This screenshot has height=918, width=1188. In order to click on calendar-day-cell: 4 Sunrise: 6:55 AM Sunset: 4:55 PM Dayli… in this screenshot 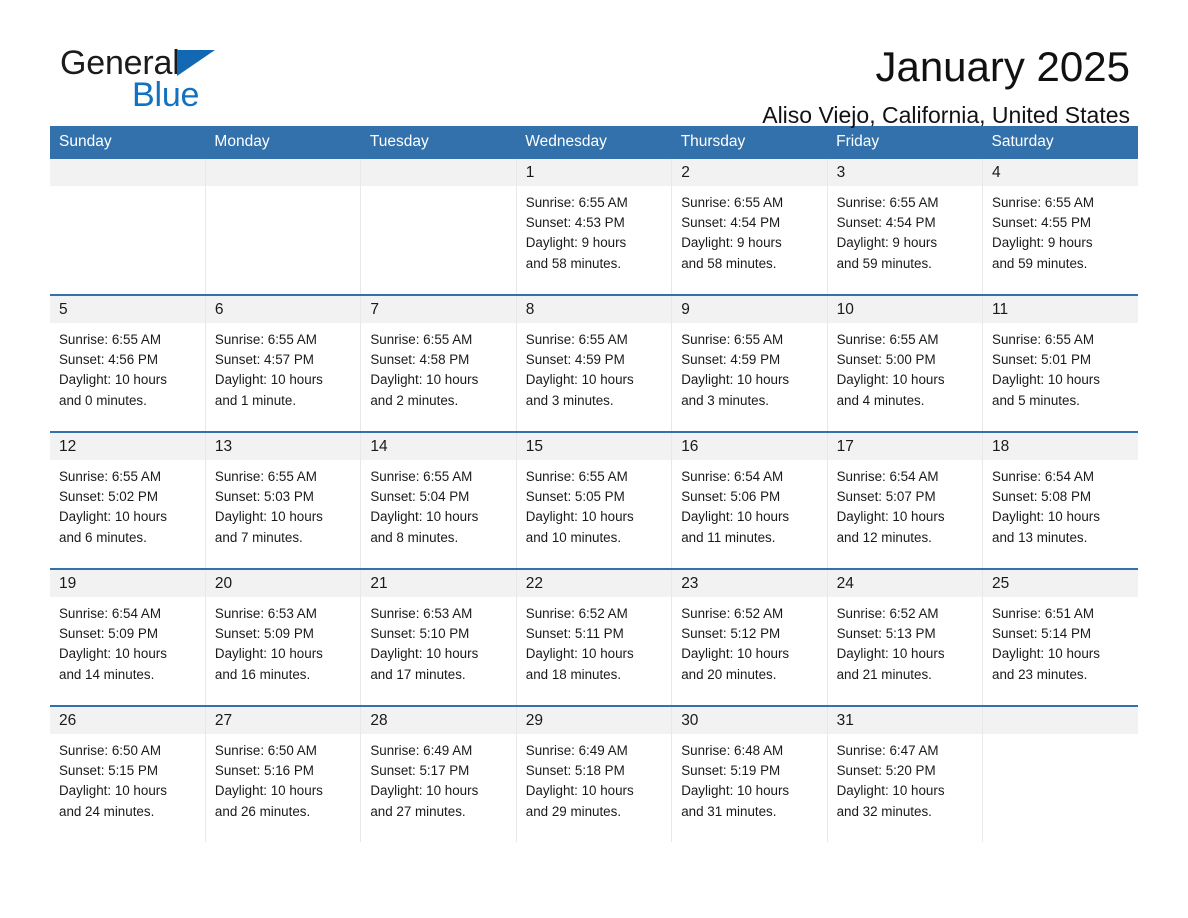, I will do `click(1060, 227)`.